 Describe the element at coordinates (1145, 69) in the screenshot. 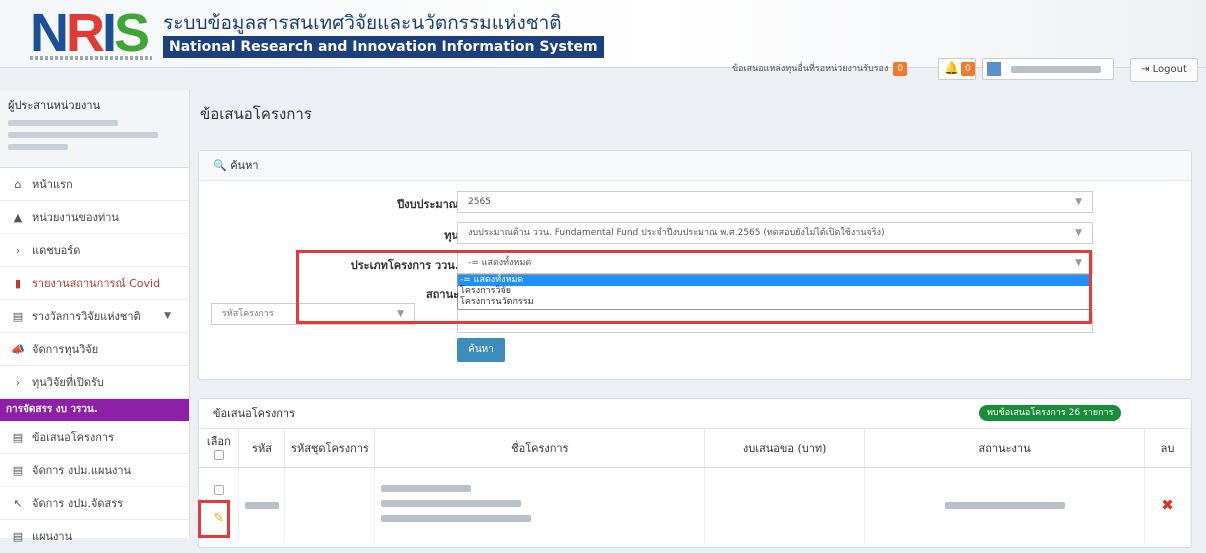

I see `logout-icon: ⇥` at that location.